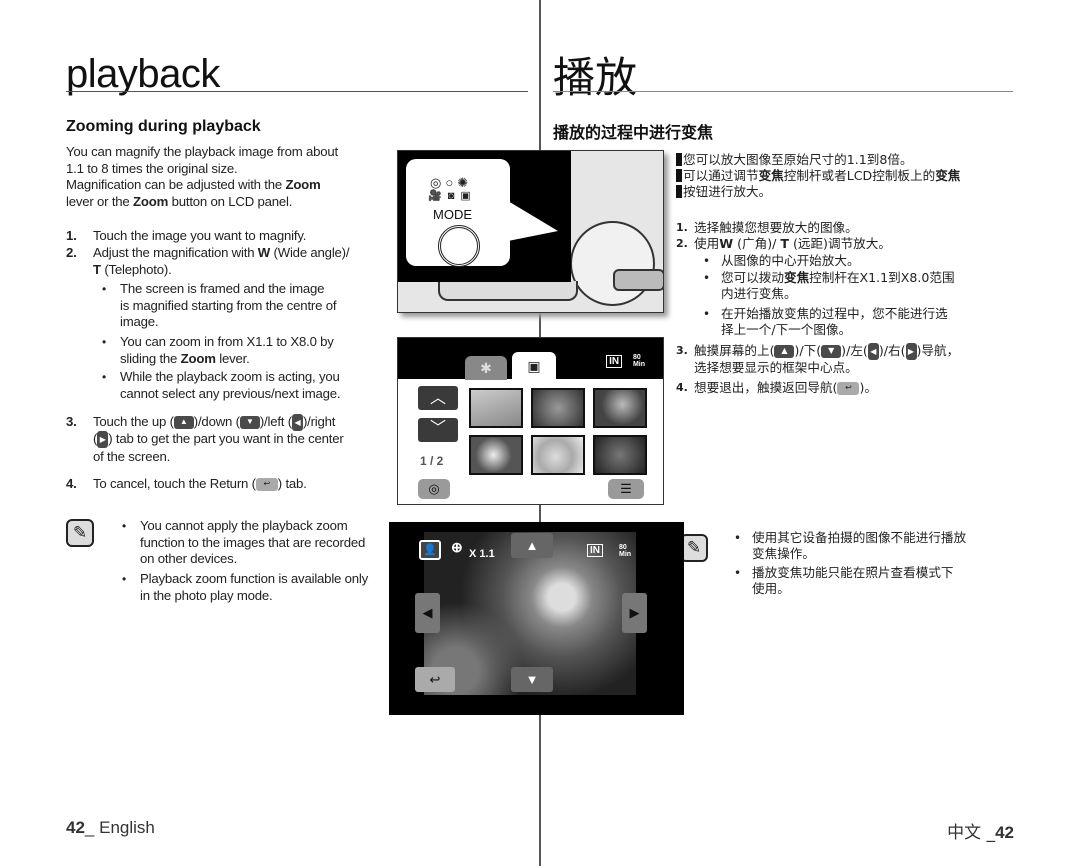  What do you see at coordinates (595, 77) in the screenshot?
I see `page-title-zh: 播放` at bounding box center [595, 77].